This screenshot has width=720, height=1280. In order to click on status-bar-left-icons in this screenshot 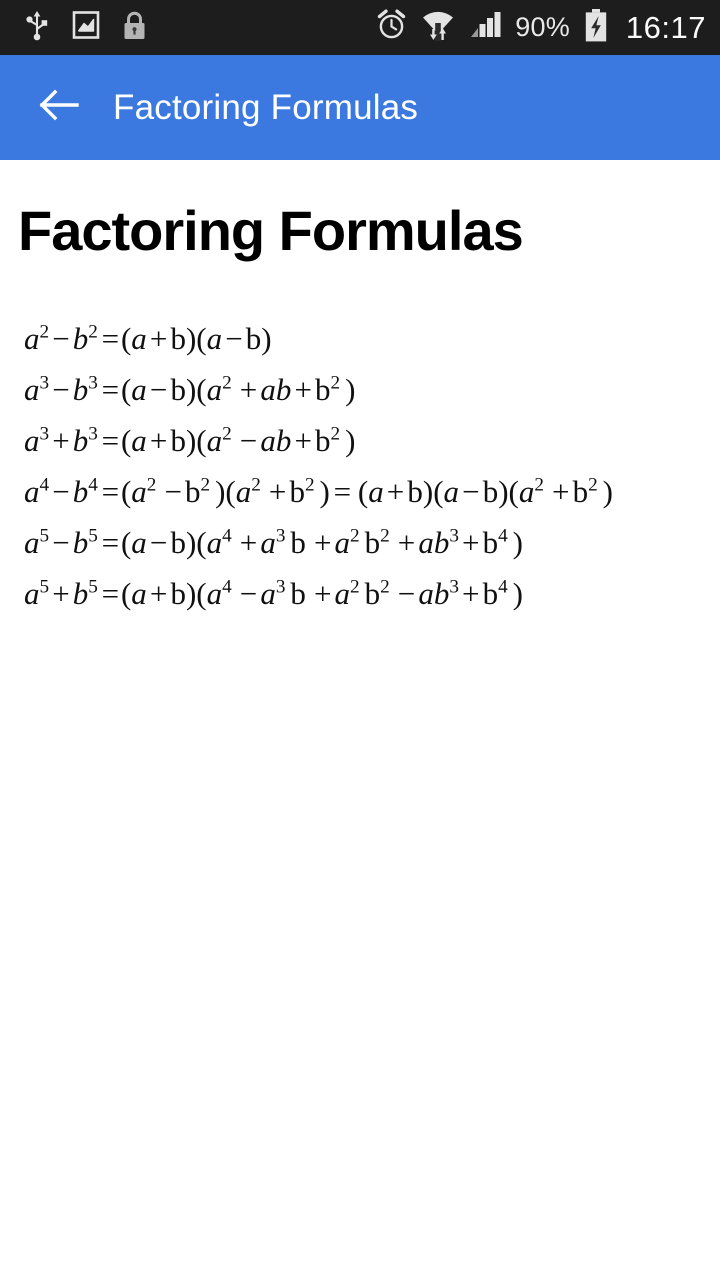, I will do `click(85, 27)`.